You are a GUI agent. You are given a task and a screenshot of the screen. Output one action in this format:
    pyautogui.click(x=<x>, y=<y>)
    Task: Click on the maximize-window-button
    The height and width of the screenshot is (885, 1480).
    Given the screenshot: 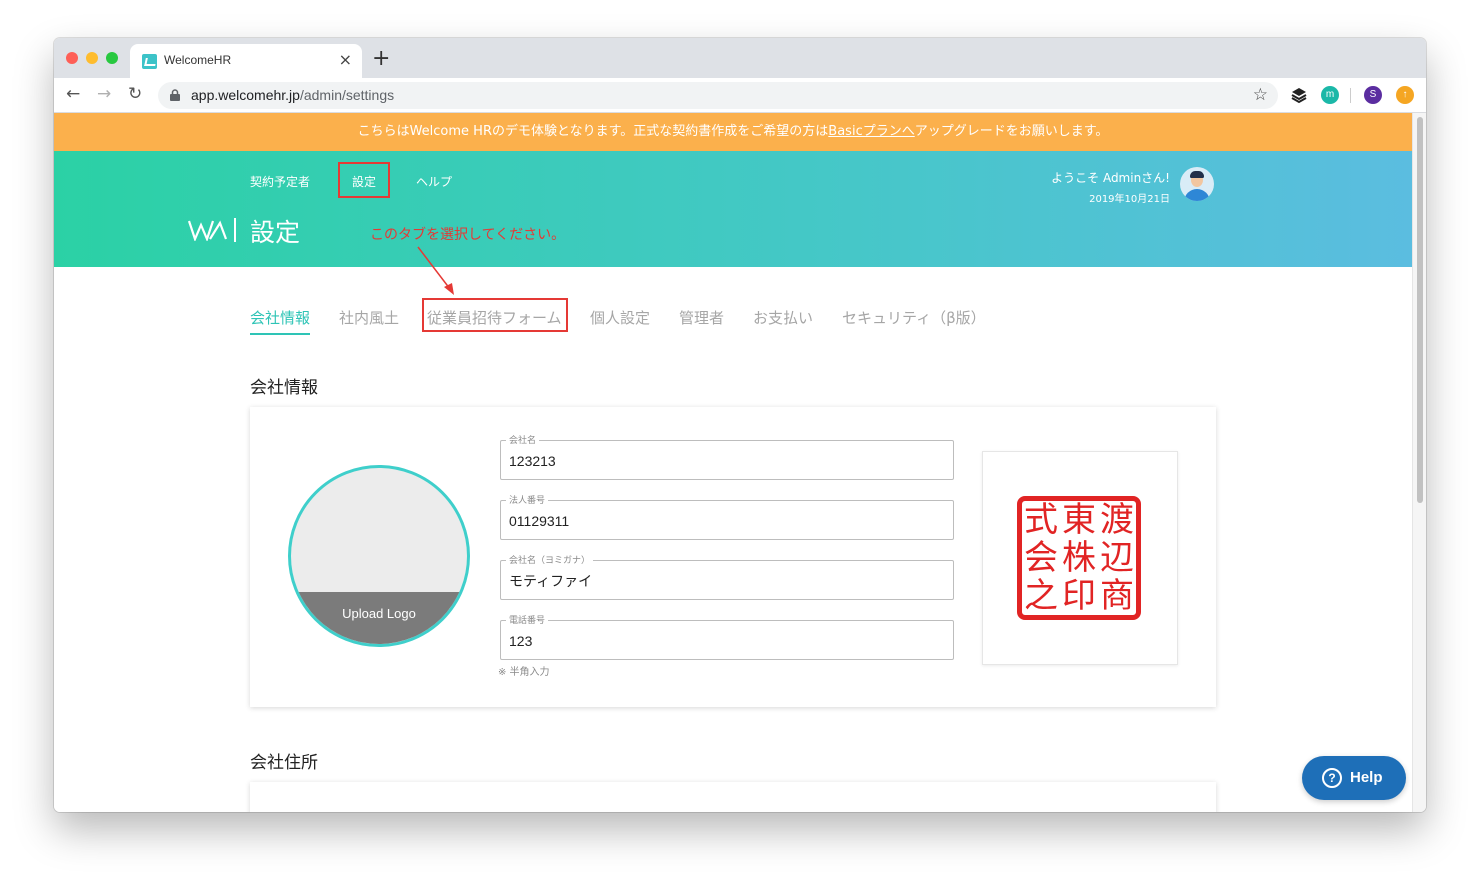 What is the action you would take?
    pyautogui.click(x=112, y=58)
    